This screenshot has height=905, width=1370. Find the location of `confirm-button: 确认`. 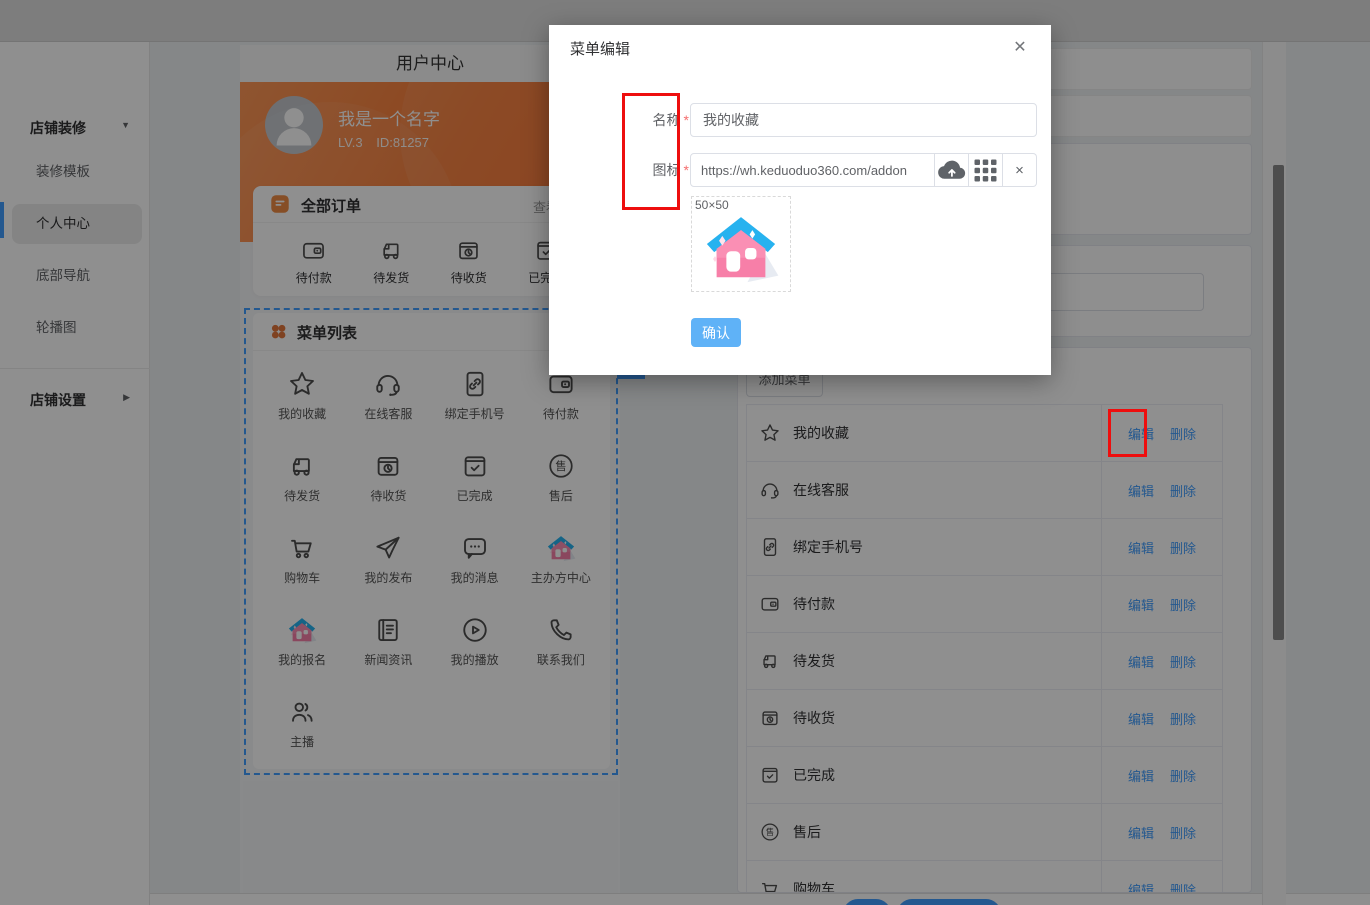

confirm-button: 确认 is located at coordinates (716, 332).